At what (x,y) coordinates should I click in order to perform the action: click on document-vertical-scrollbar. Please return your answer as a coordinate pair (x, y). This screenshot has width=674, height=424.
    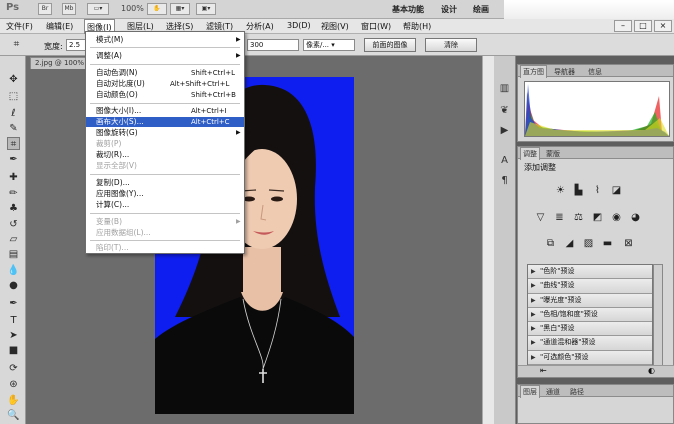
    Looking at the image, I should click on (488, 240).